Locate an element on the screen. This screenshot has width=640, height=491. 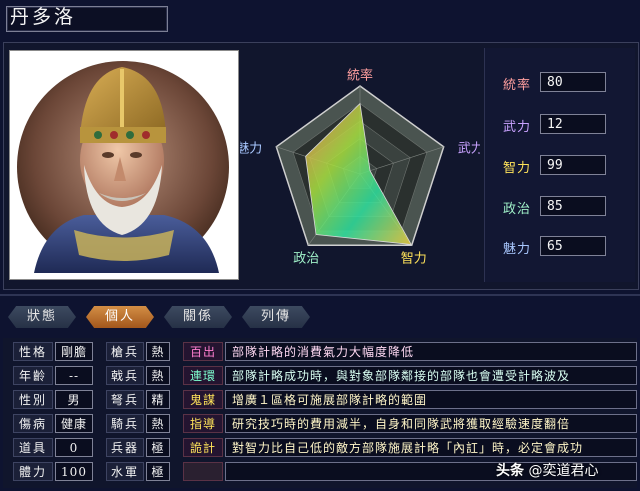
tab-personal: 個人 is located at coordinates (120, 317).